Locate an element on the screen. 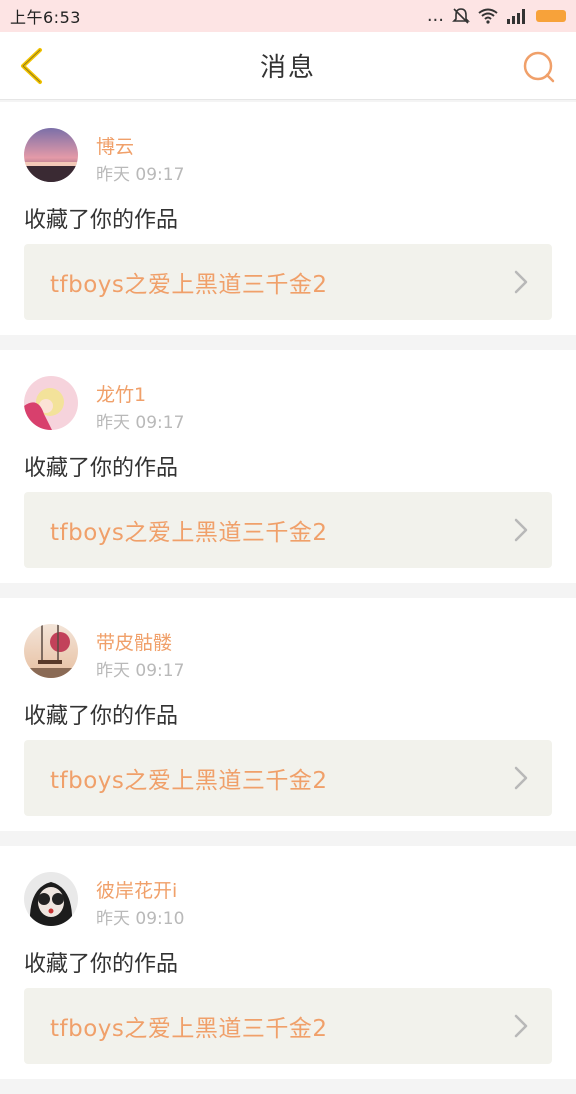 This screenshot has width=576, height=1094. page-title: 消息 is located at coordinates (287, 68).